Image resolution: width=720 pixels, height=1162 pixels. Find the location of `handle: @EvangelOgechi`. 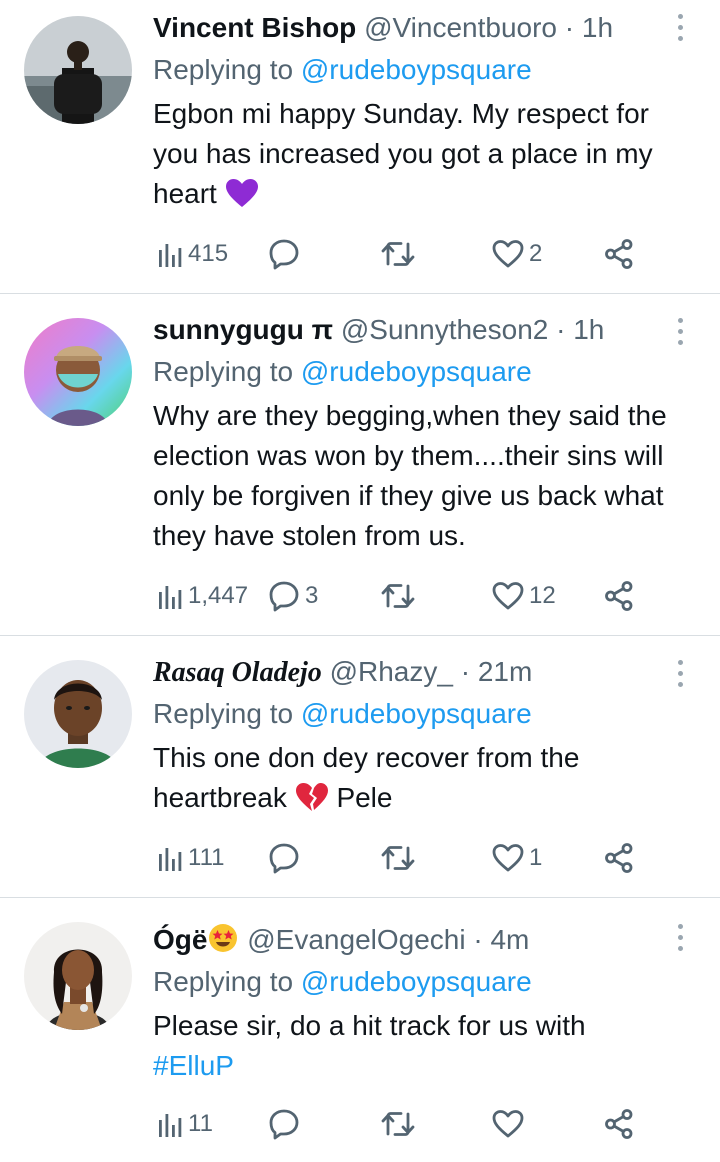

handle: @EvangelOgechi is located at coordinates (356, 939).